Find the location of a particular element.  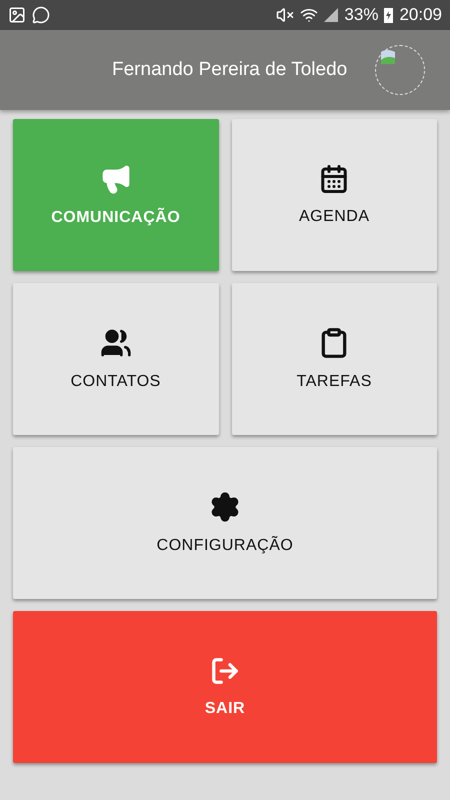

people-icon is located at coordinates (116, 343).